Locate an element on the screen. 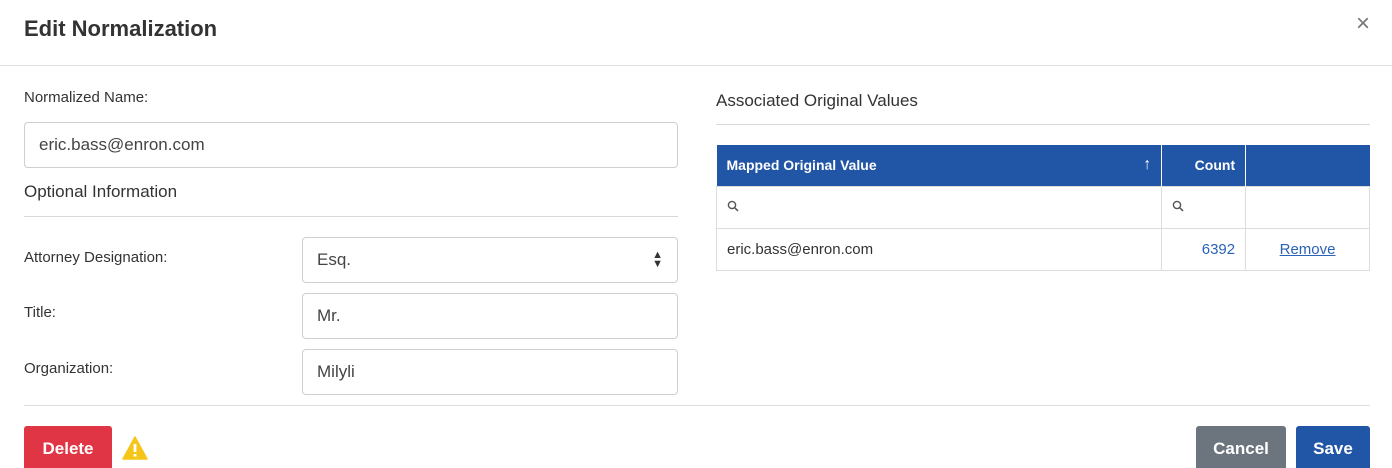 The height and width of the screenshot is (468, 1392). normalized-name-label: Normalized Name: is located at coordinates (86, 97).